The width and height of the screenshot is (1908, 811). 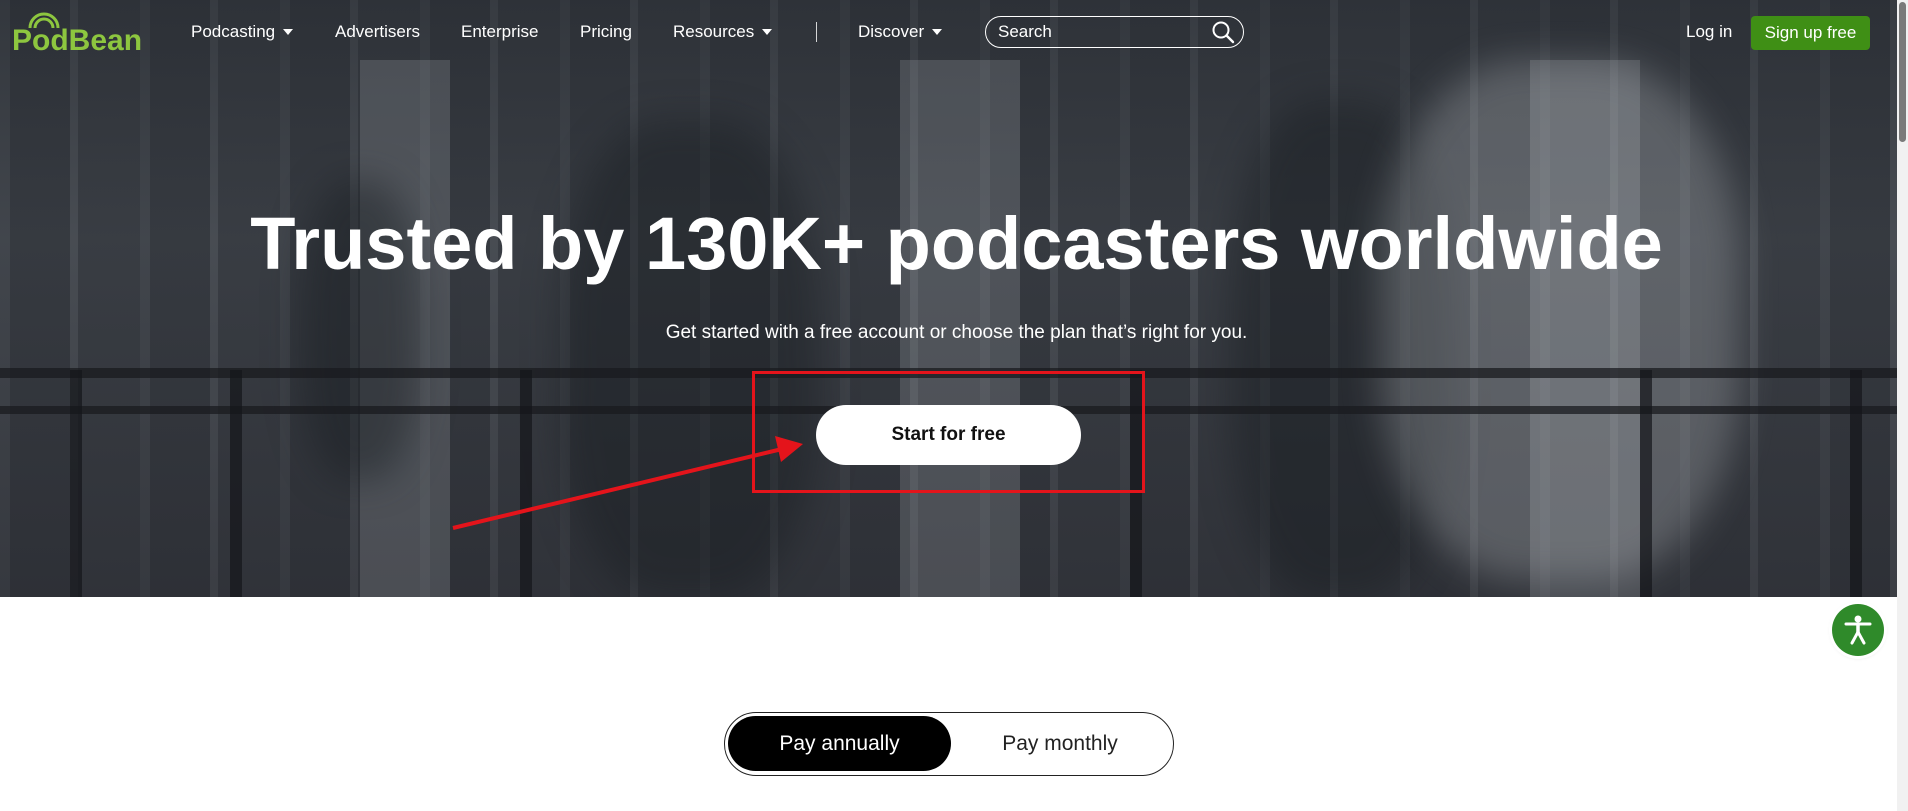 What do you see at coordinates (891, 31) in the screenshot?
I see `nav-discover-label: Discover` at bounding box center [891, 31].